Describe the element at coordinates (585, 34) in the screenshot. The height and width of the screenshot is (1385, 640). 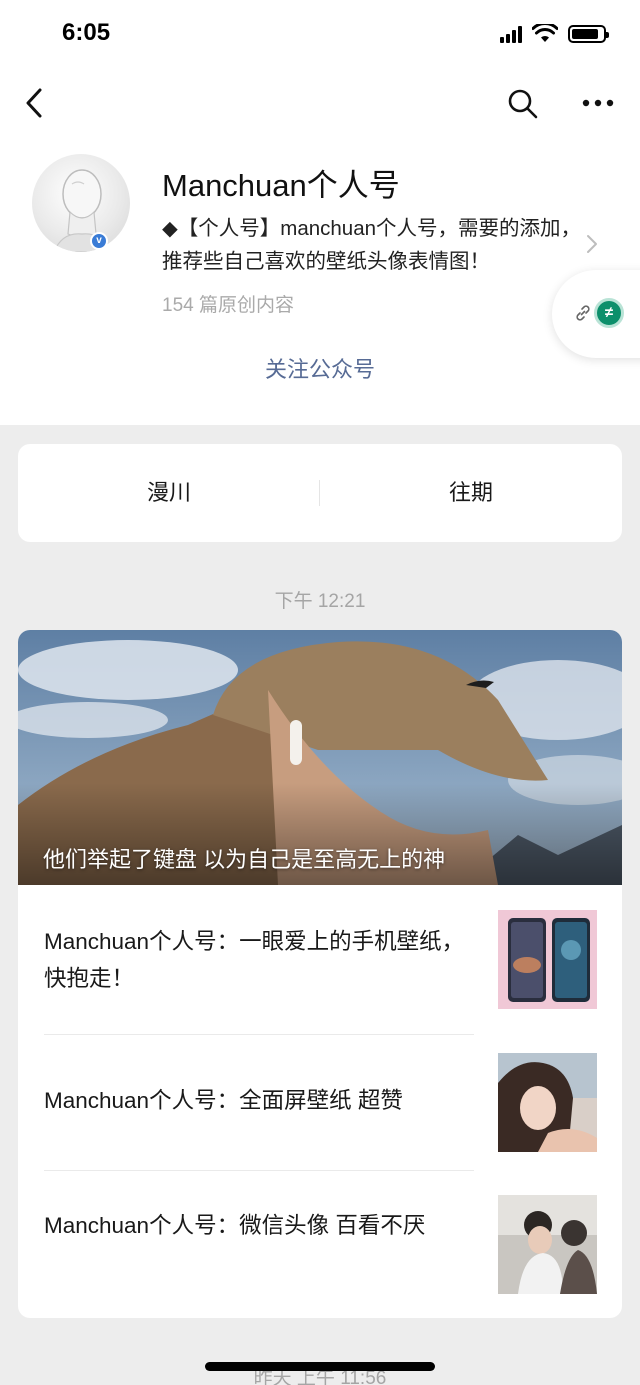
I see `battery-fill` at that location.